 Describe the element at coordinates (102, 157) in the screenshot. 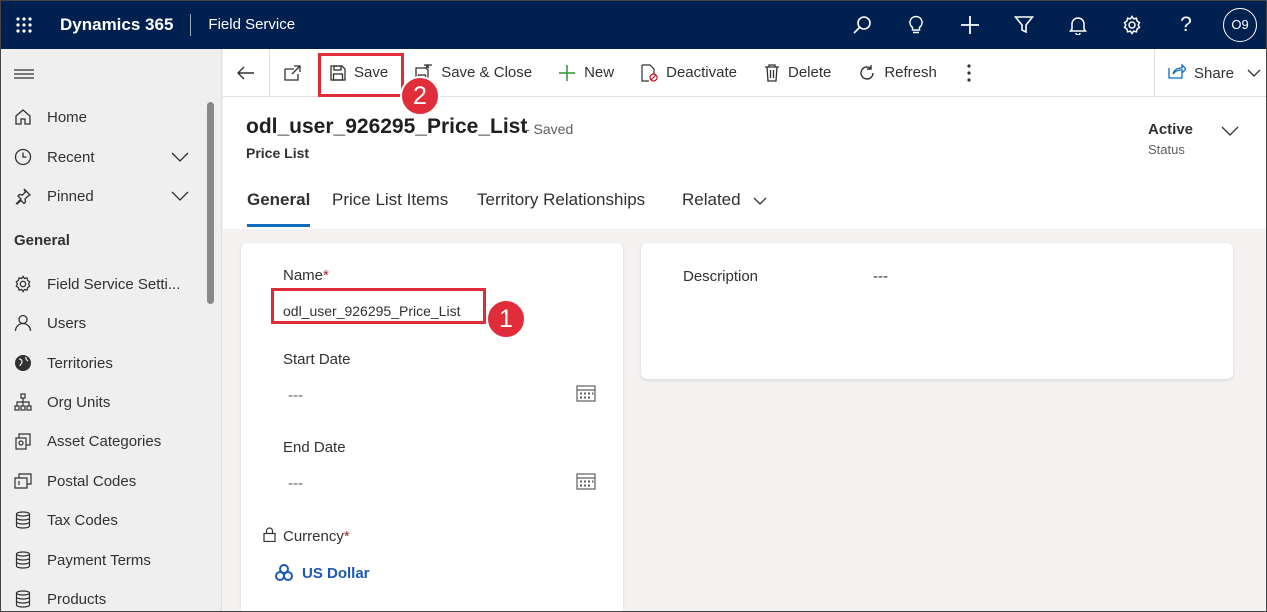

I see `sidebar-item-recent: Recent` at that location.